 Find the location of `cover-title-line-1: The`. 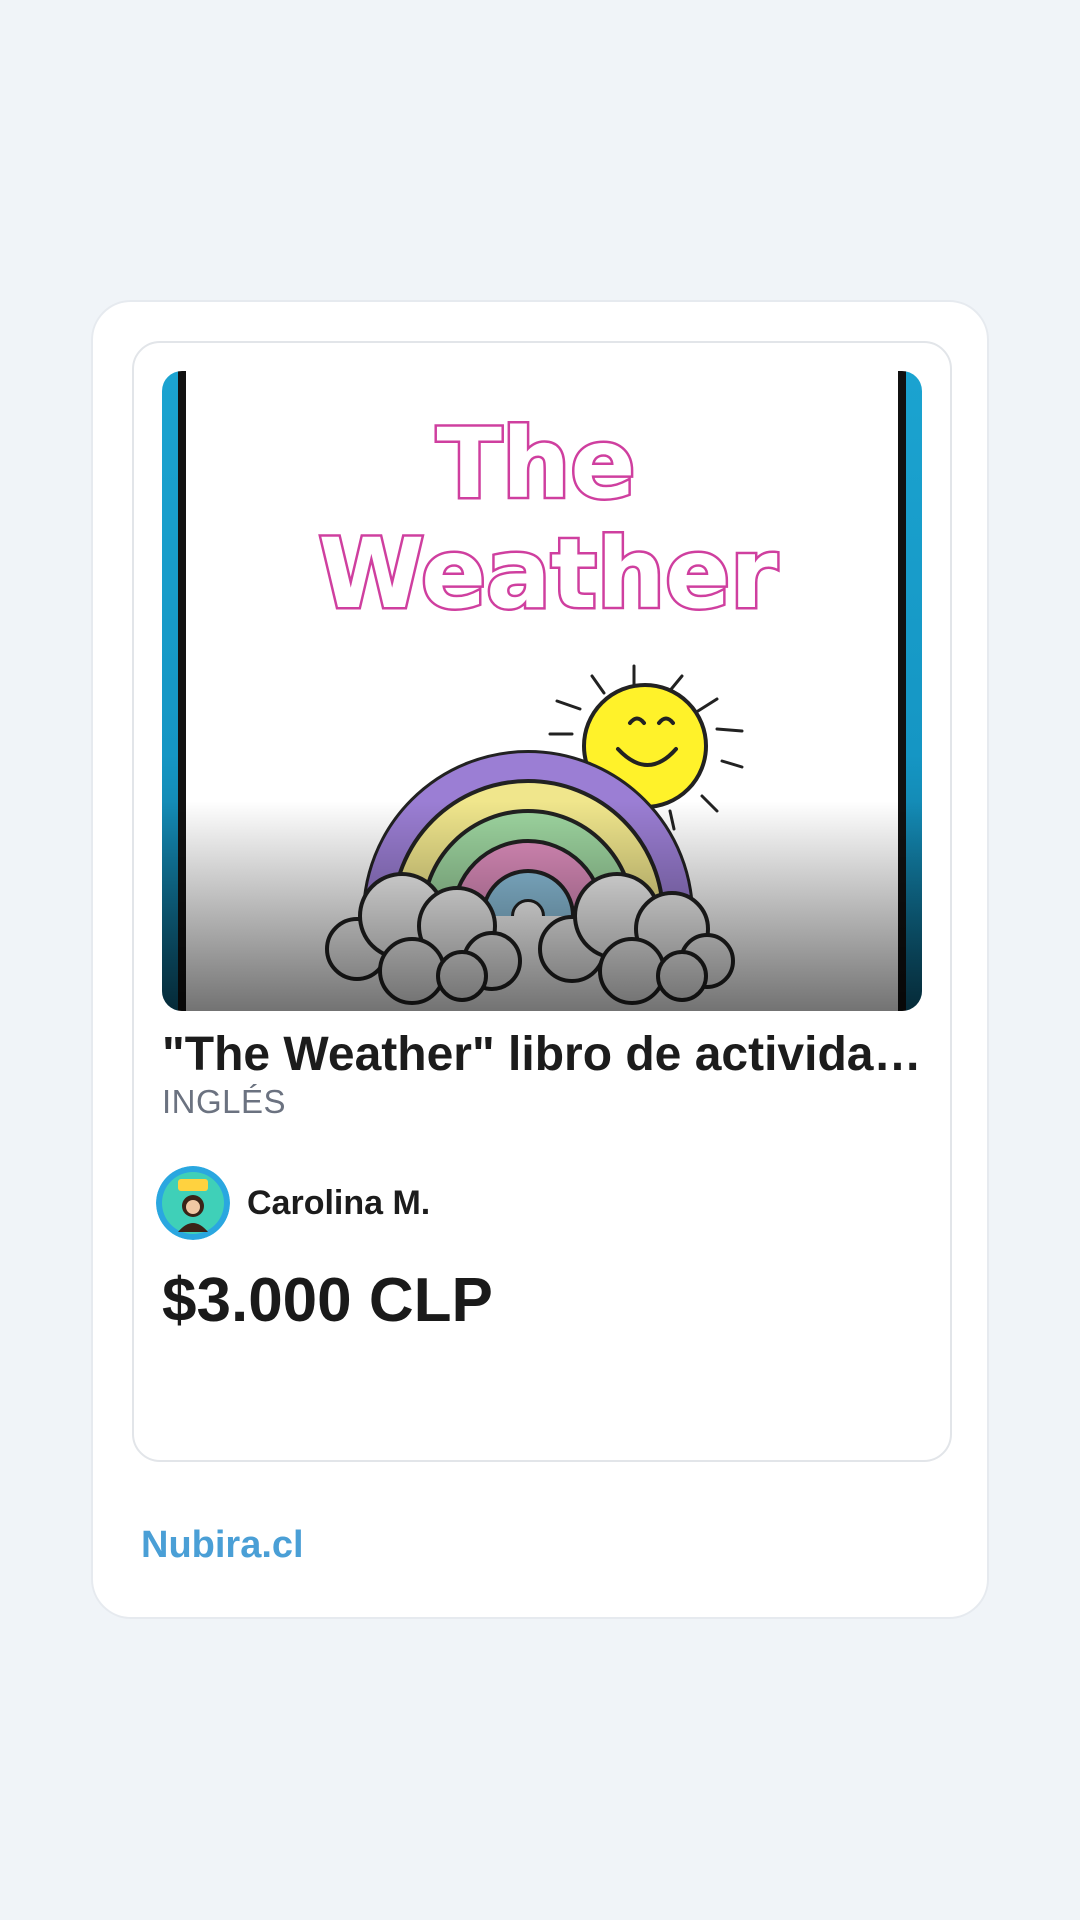

cover-title-line-1: The is located at coordinates (536, 464).